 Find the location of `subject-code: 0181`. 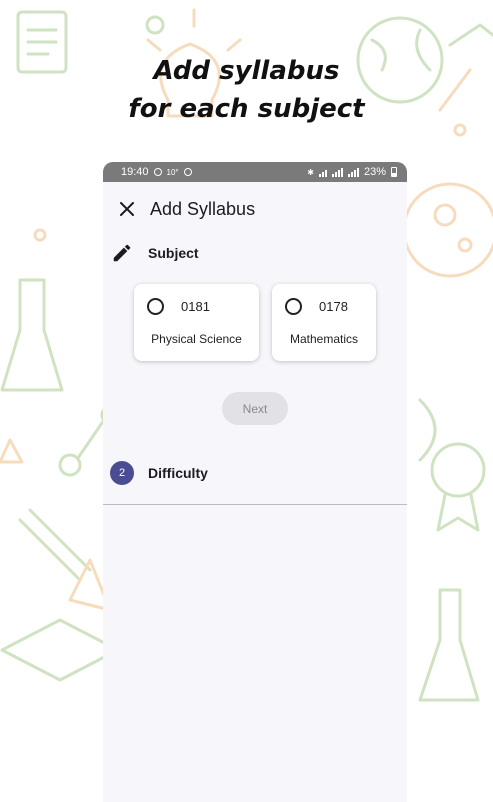

subject-code: 0181 is located at coordinates (195, 306).